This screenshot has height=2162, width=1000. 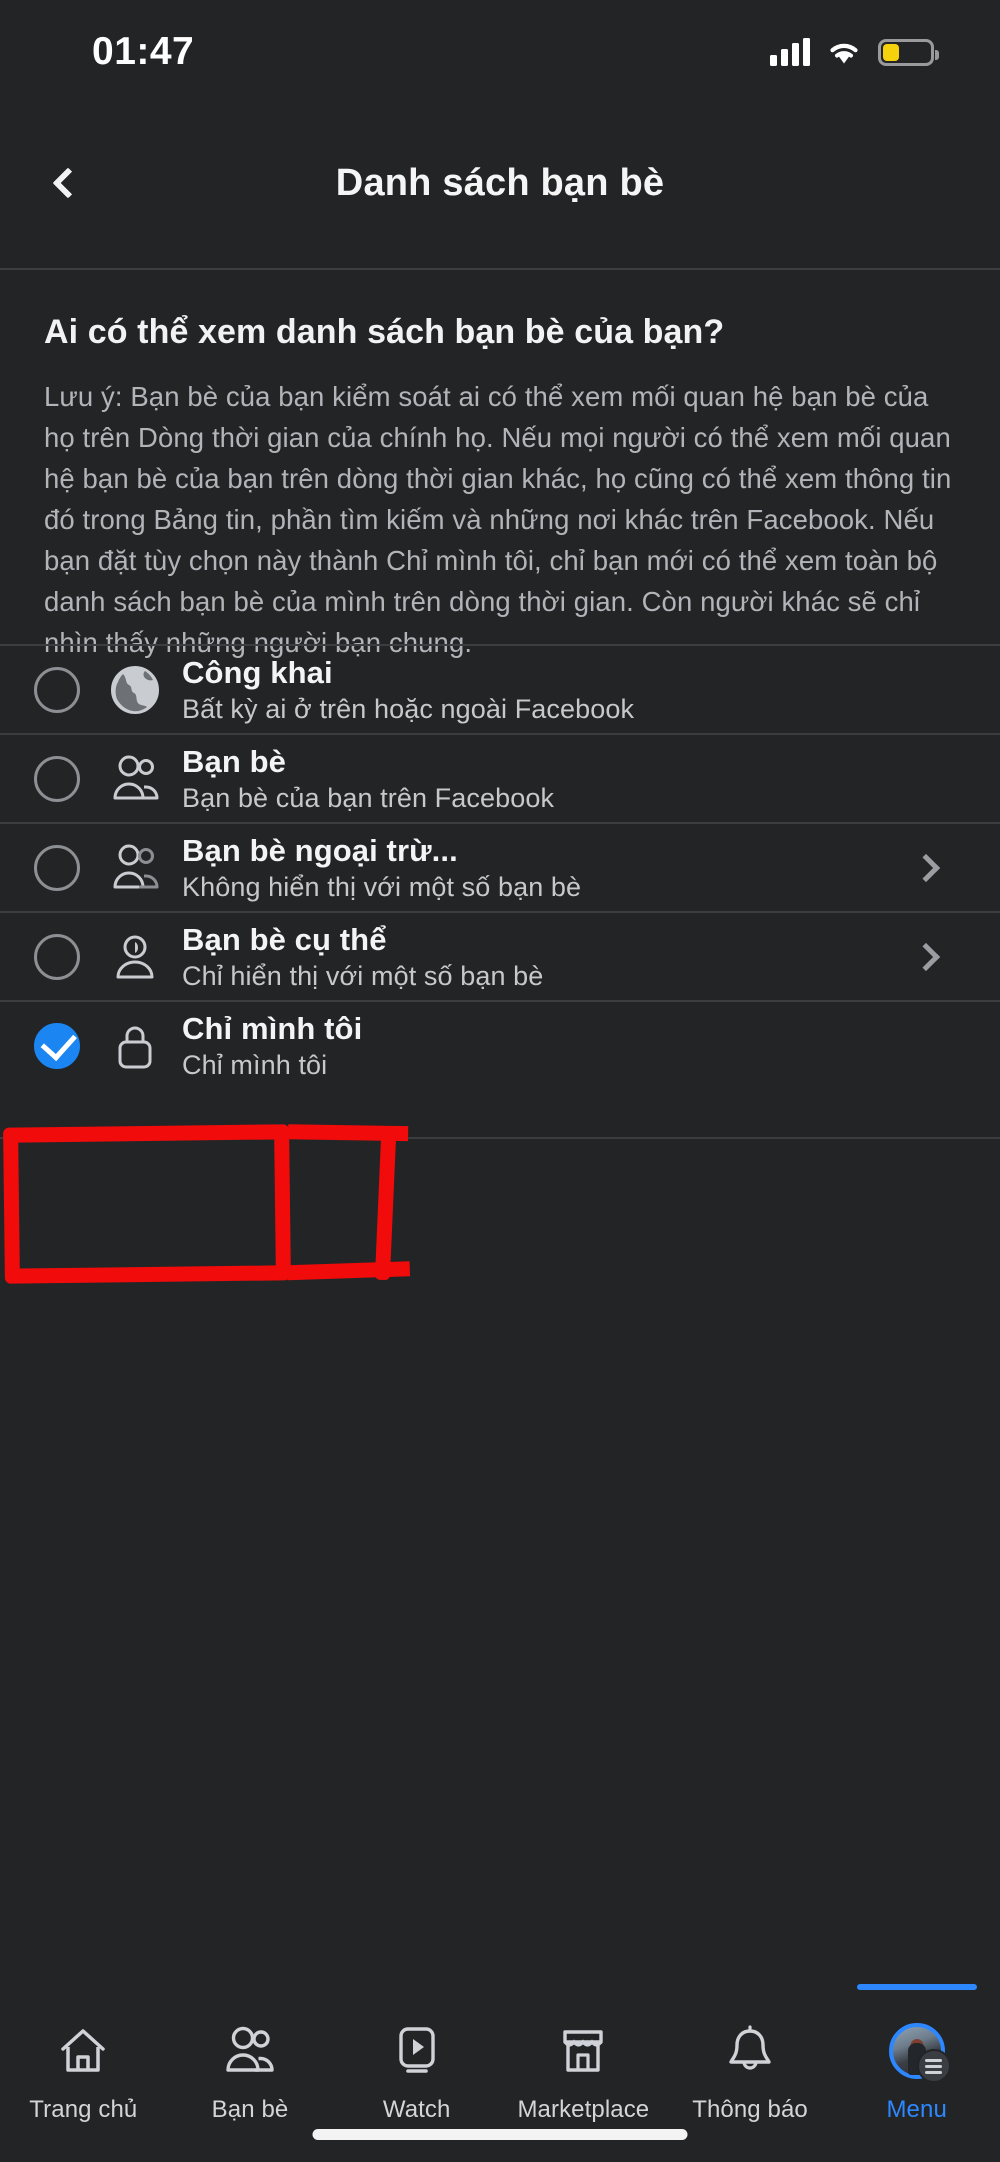 What do you see at coordinates (135, 868) in the screenshot?
I see `friends-except-icon` at bounding box center [135, 868].